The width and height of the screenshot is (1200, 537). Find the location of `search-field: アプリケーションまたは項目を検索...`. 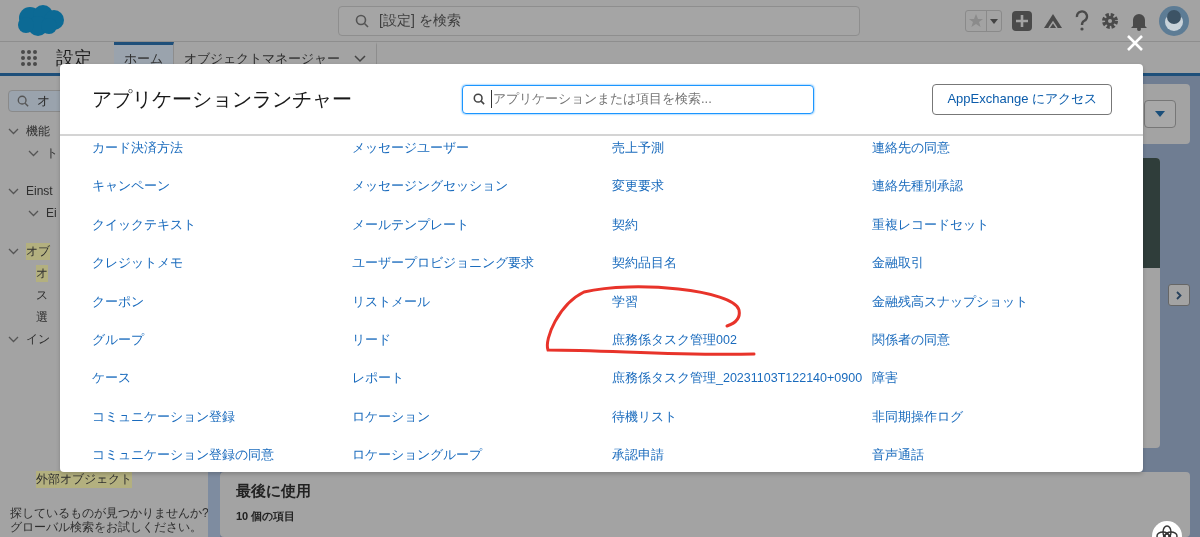

search-field: アプリケーションまたは項目を検索... is located at coordinates (638, 99).